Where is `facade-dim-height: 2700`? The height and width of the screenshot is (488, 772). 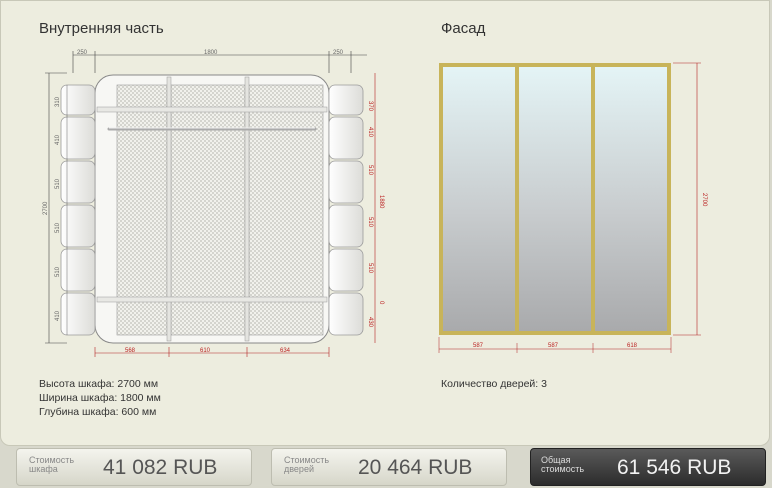
facade-dim-height: 2700 is located at coordinates (704, 200).